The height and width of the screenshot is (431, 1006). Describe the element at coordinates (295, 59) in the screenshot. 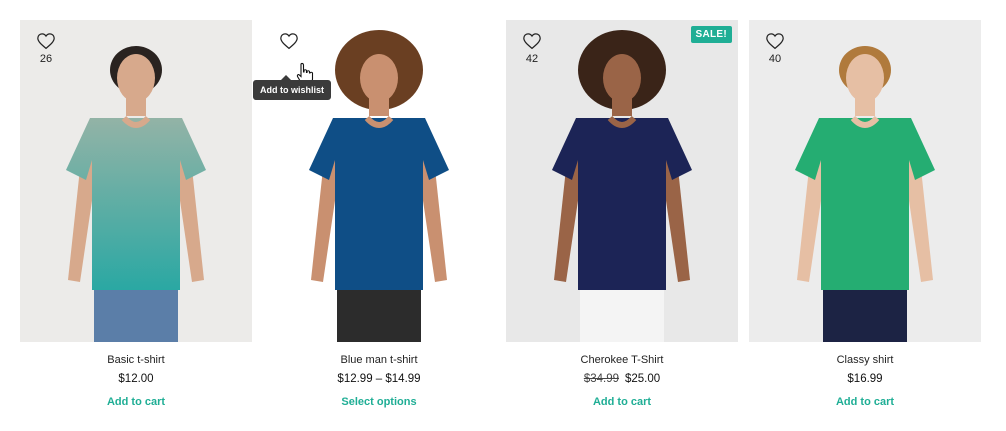

I see `wishlist-button` at that location.